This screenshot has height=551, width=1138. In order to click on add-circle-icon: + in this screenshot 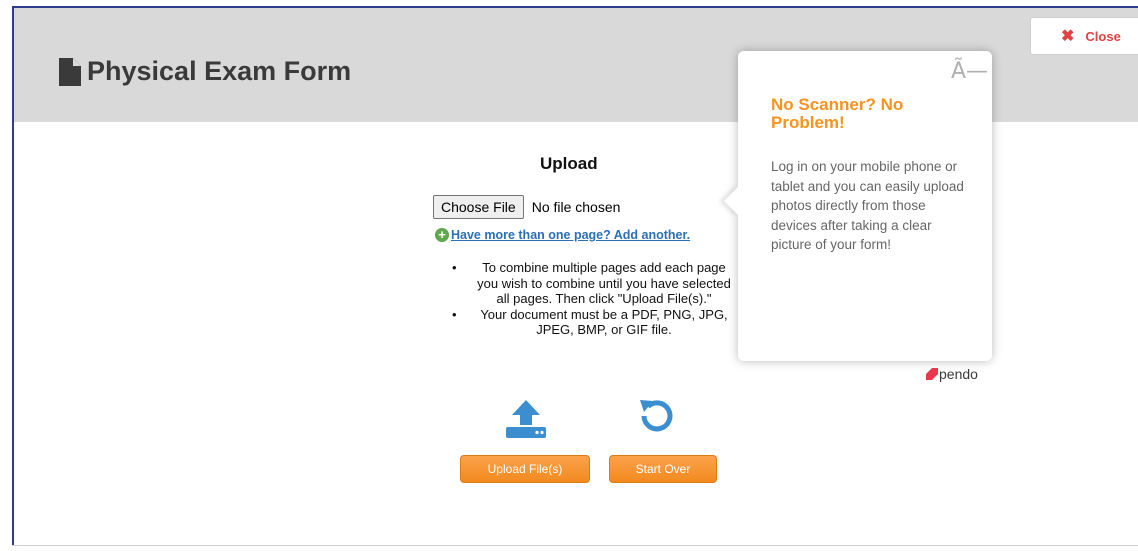, I will do `click(442, 235)`.